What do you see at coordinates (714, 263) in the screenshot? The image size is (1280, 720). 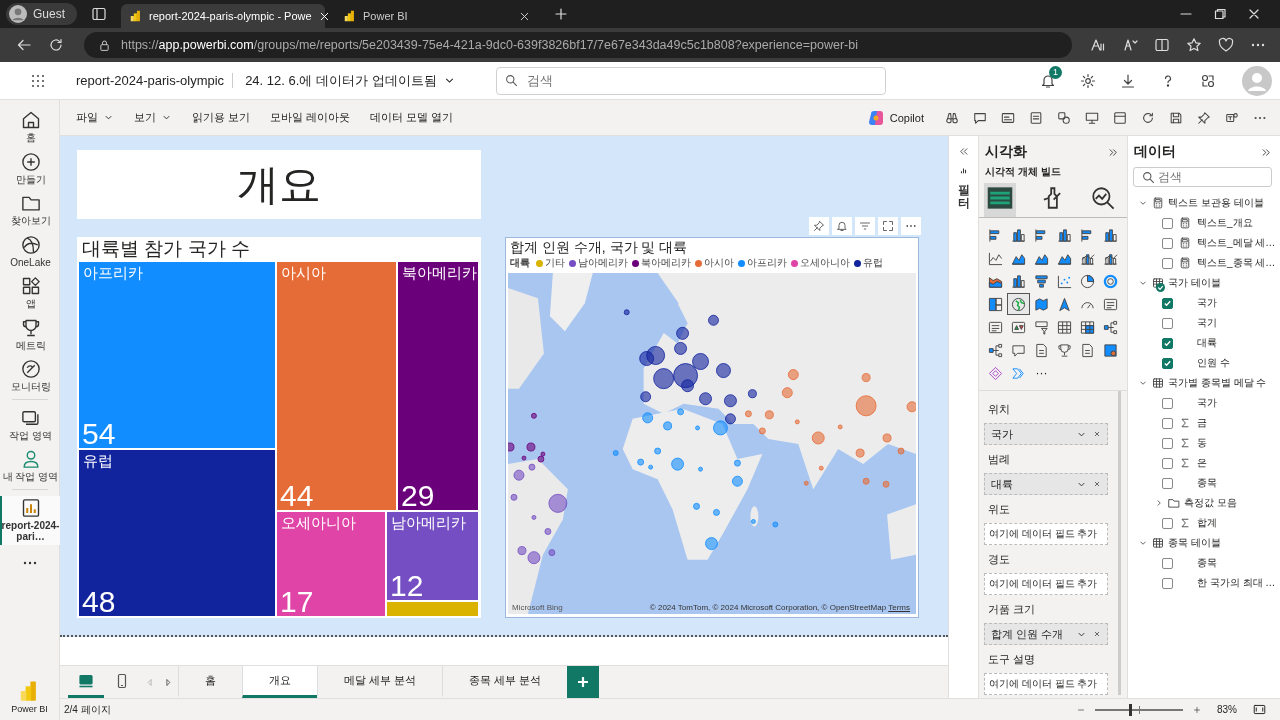 I see `legend-item: 아시아` at bounding box center [714, 263].